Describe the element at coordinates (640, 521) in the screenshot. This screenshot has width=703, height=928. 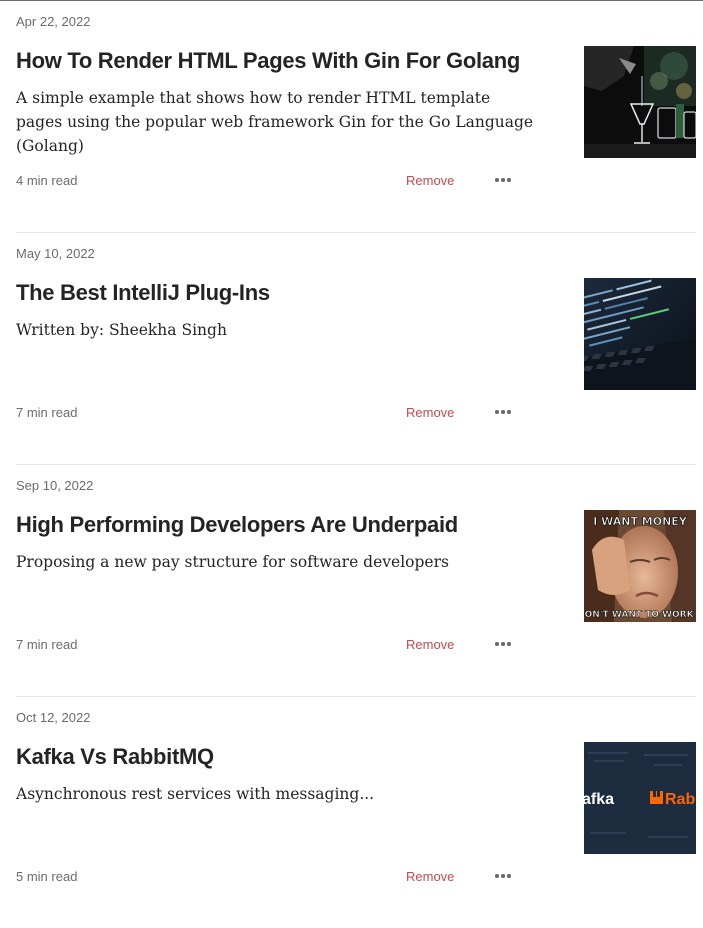
I see `meme-top-text: I WANT MONEY` at that location.